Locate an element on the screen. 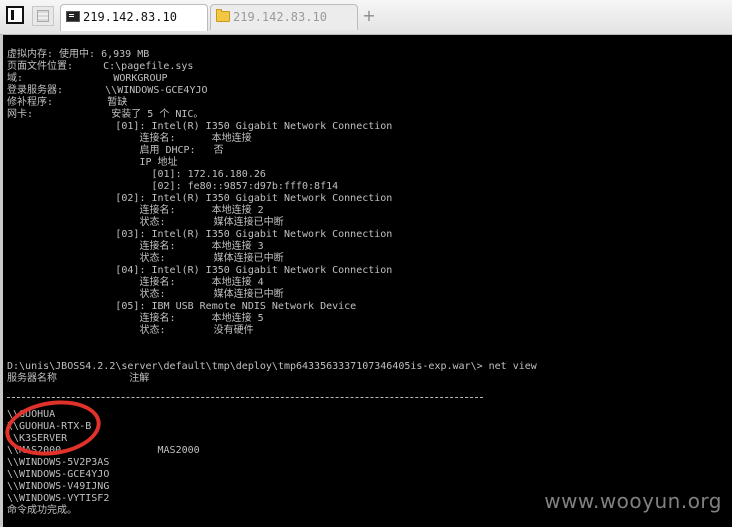 The width and height of the screenshot is (732, 527). folder-icon is located at coordinates (223, 15).